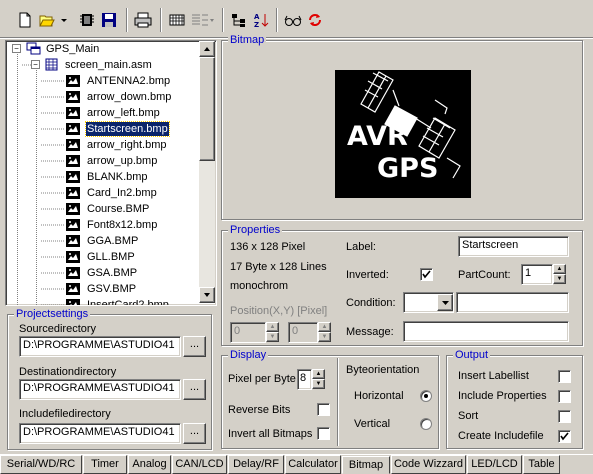 This screenshot has width=593, height=474. Describe the element at coordinates (117, 177) in the screenshot. I see `tree-file-label: BLANK.bmp` at that location.